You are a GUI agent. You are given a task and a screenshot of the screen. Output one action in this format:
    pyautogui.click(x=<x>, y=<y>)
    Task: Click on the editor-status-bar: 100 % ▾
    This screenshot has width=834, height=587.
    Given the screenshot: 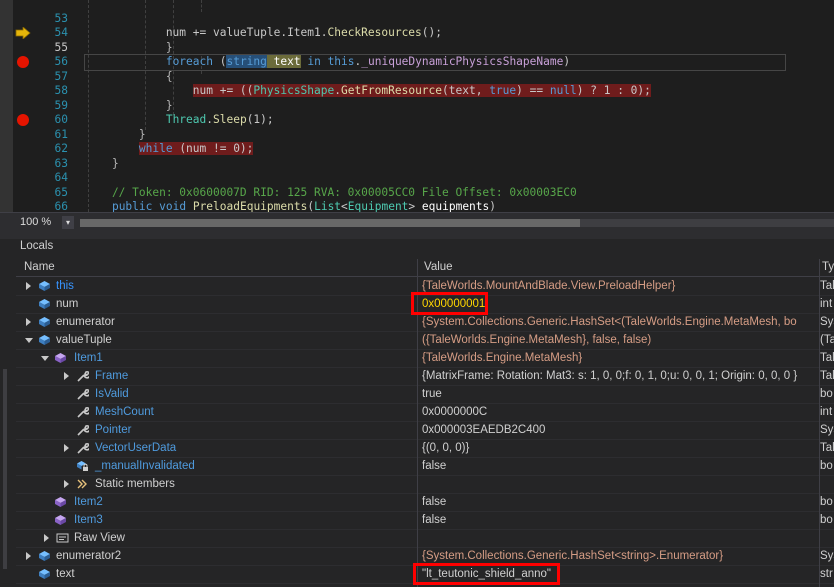 What is the action you would take?
    pyautogui.click(x=417, y=222)
    